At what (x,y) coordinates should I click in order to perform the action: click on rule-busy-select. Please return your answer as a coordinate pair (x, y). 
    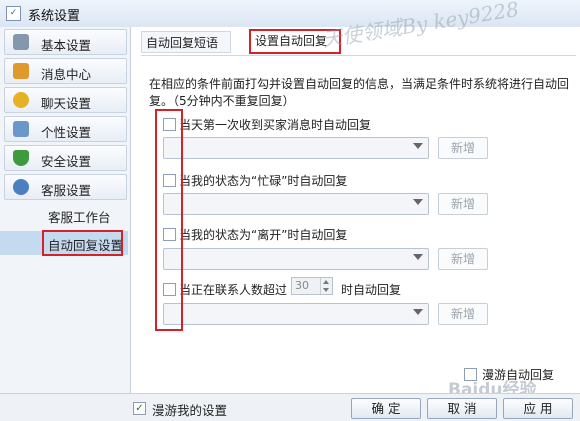
    Looking at the image, I should click on (296, 204).